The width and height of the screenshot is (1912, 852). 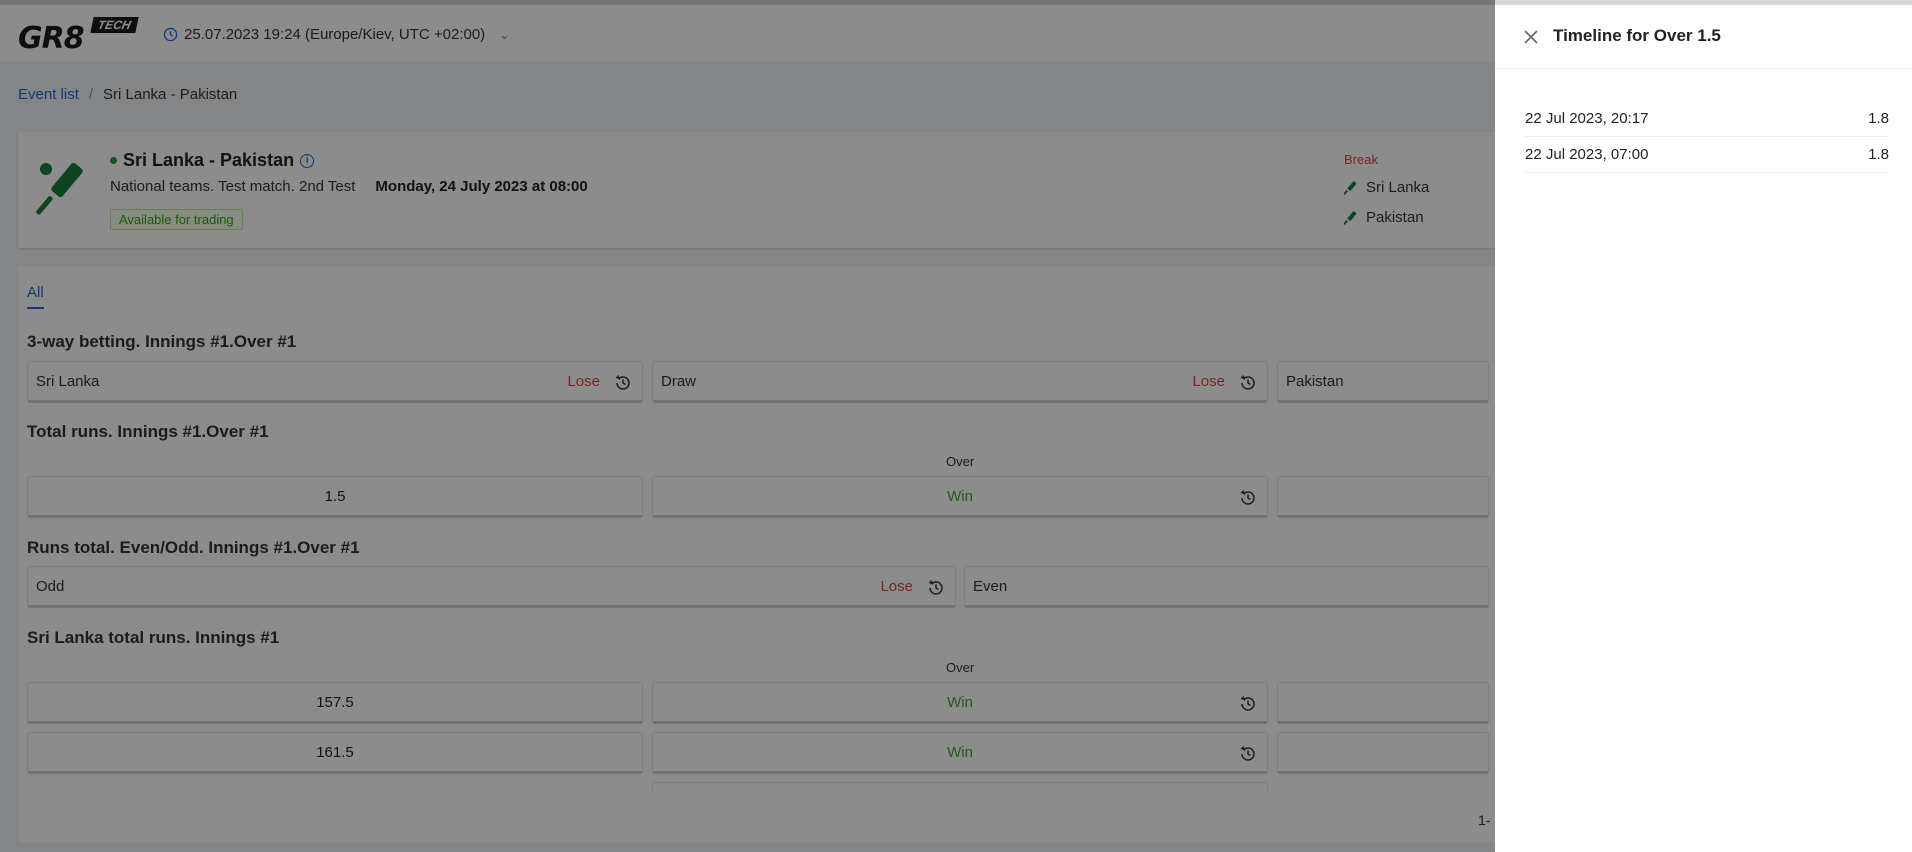 I want to click on drawer-header: Timeline for Over 1.5, so click(x=1703, y=37).